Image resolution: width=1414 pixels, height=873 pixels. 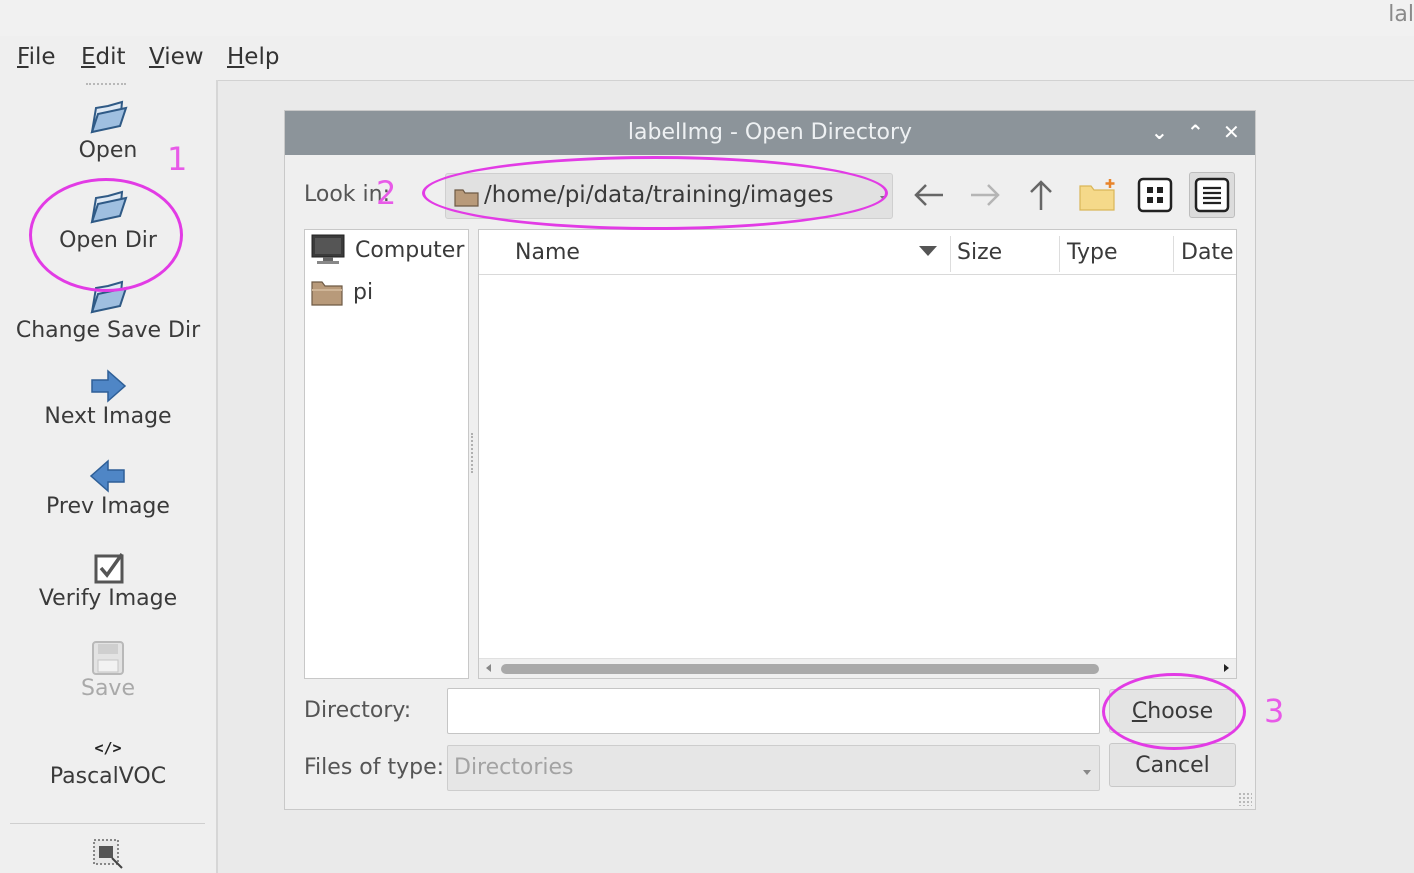 What do you see at coordinates (106, 84) in the screenshot?
I see `toolbar-grip` at bounding box center [106, 84].